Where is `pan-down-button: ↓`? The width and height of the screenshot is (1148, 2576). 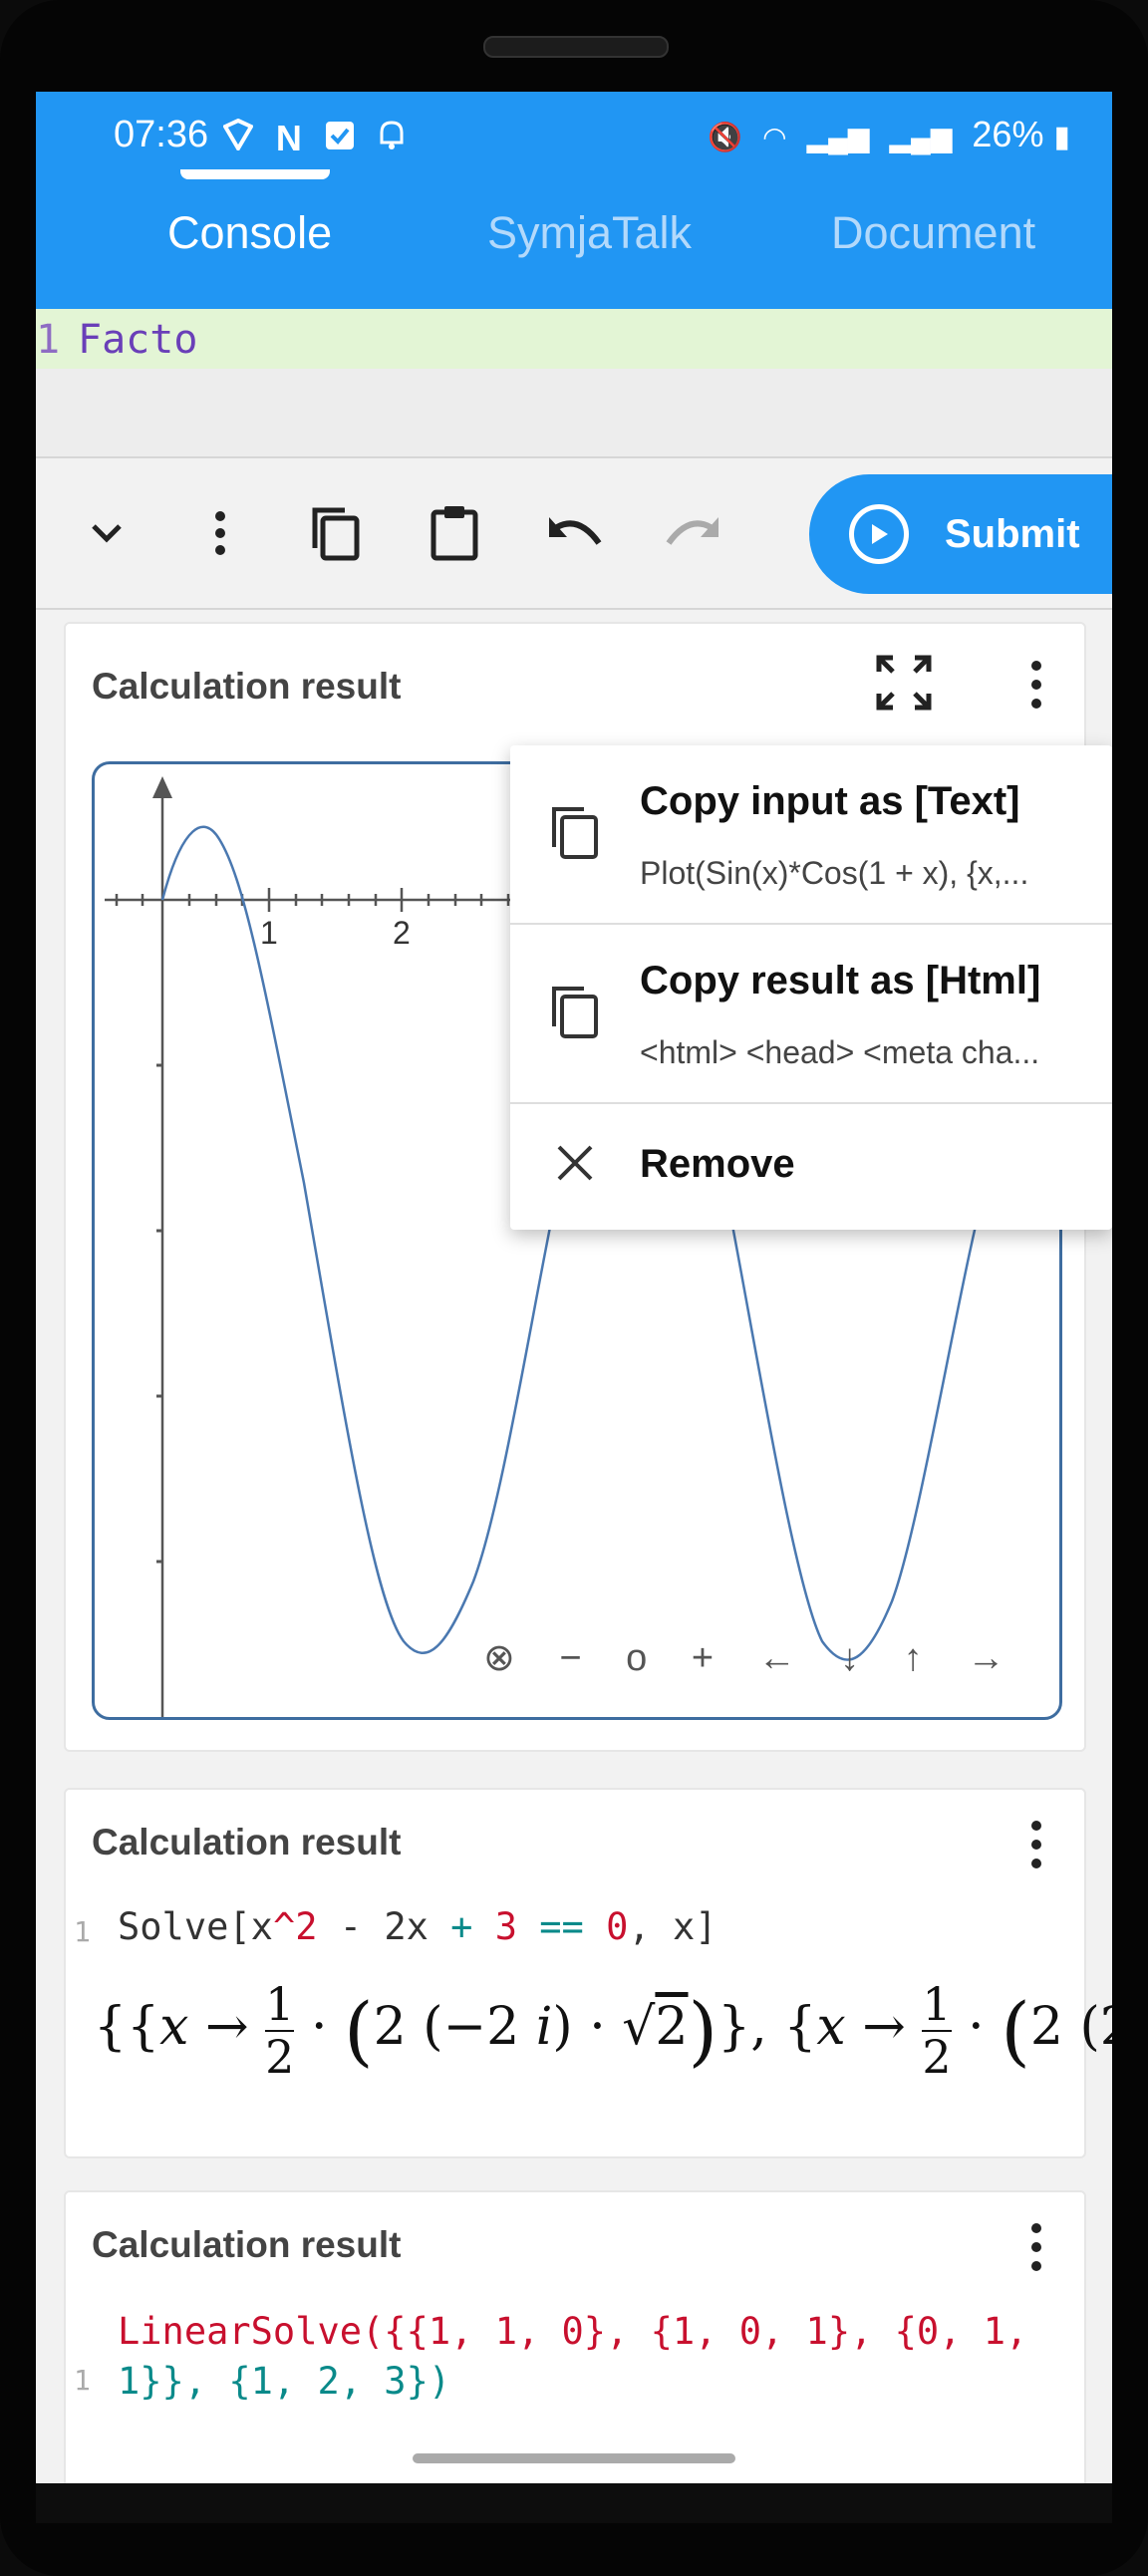
pan-down-button: ↓ is located at coordinates (849, 1658).